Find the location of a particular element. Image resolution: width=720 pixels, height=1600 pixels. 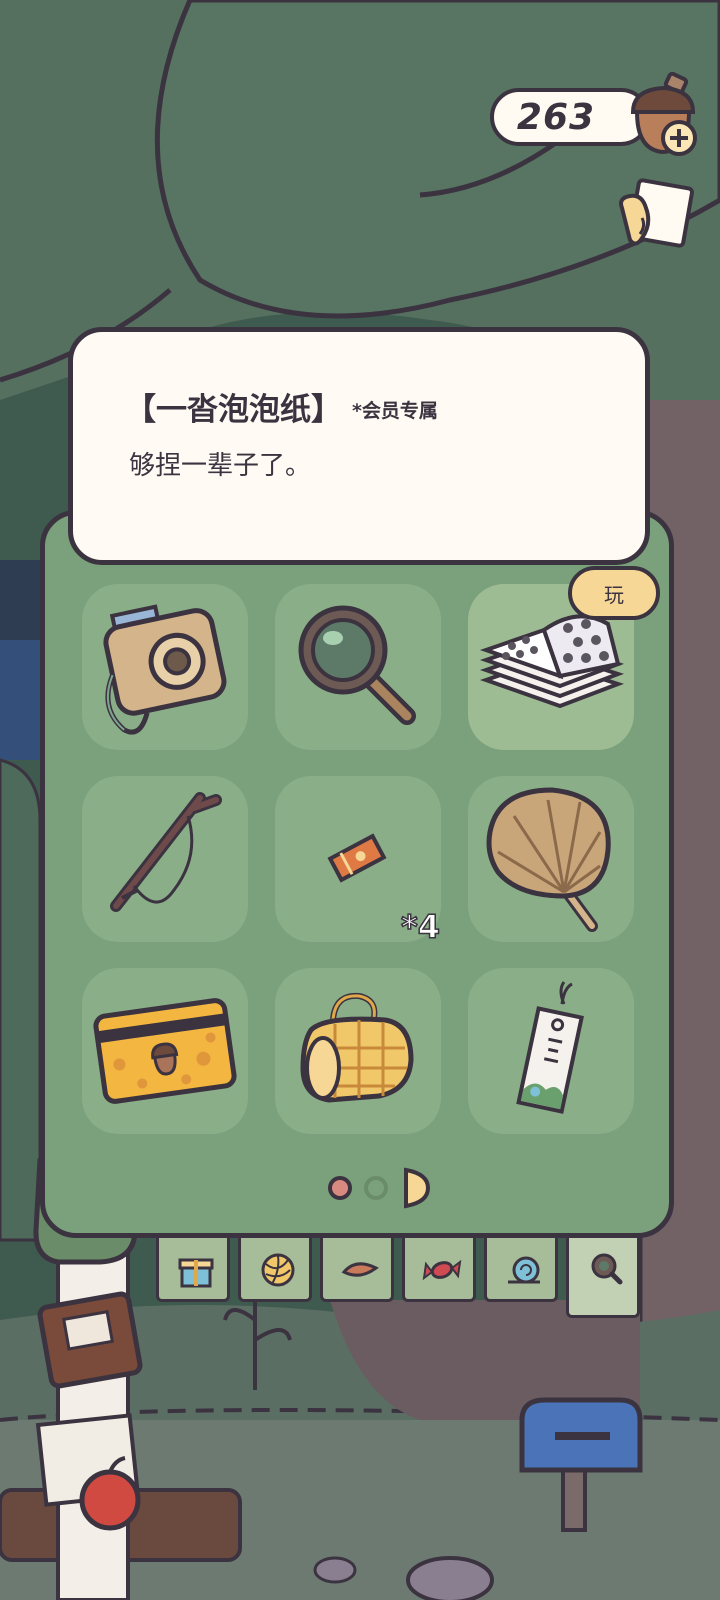

snail-icon is located at coordinates (524, 1270).